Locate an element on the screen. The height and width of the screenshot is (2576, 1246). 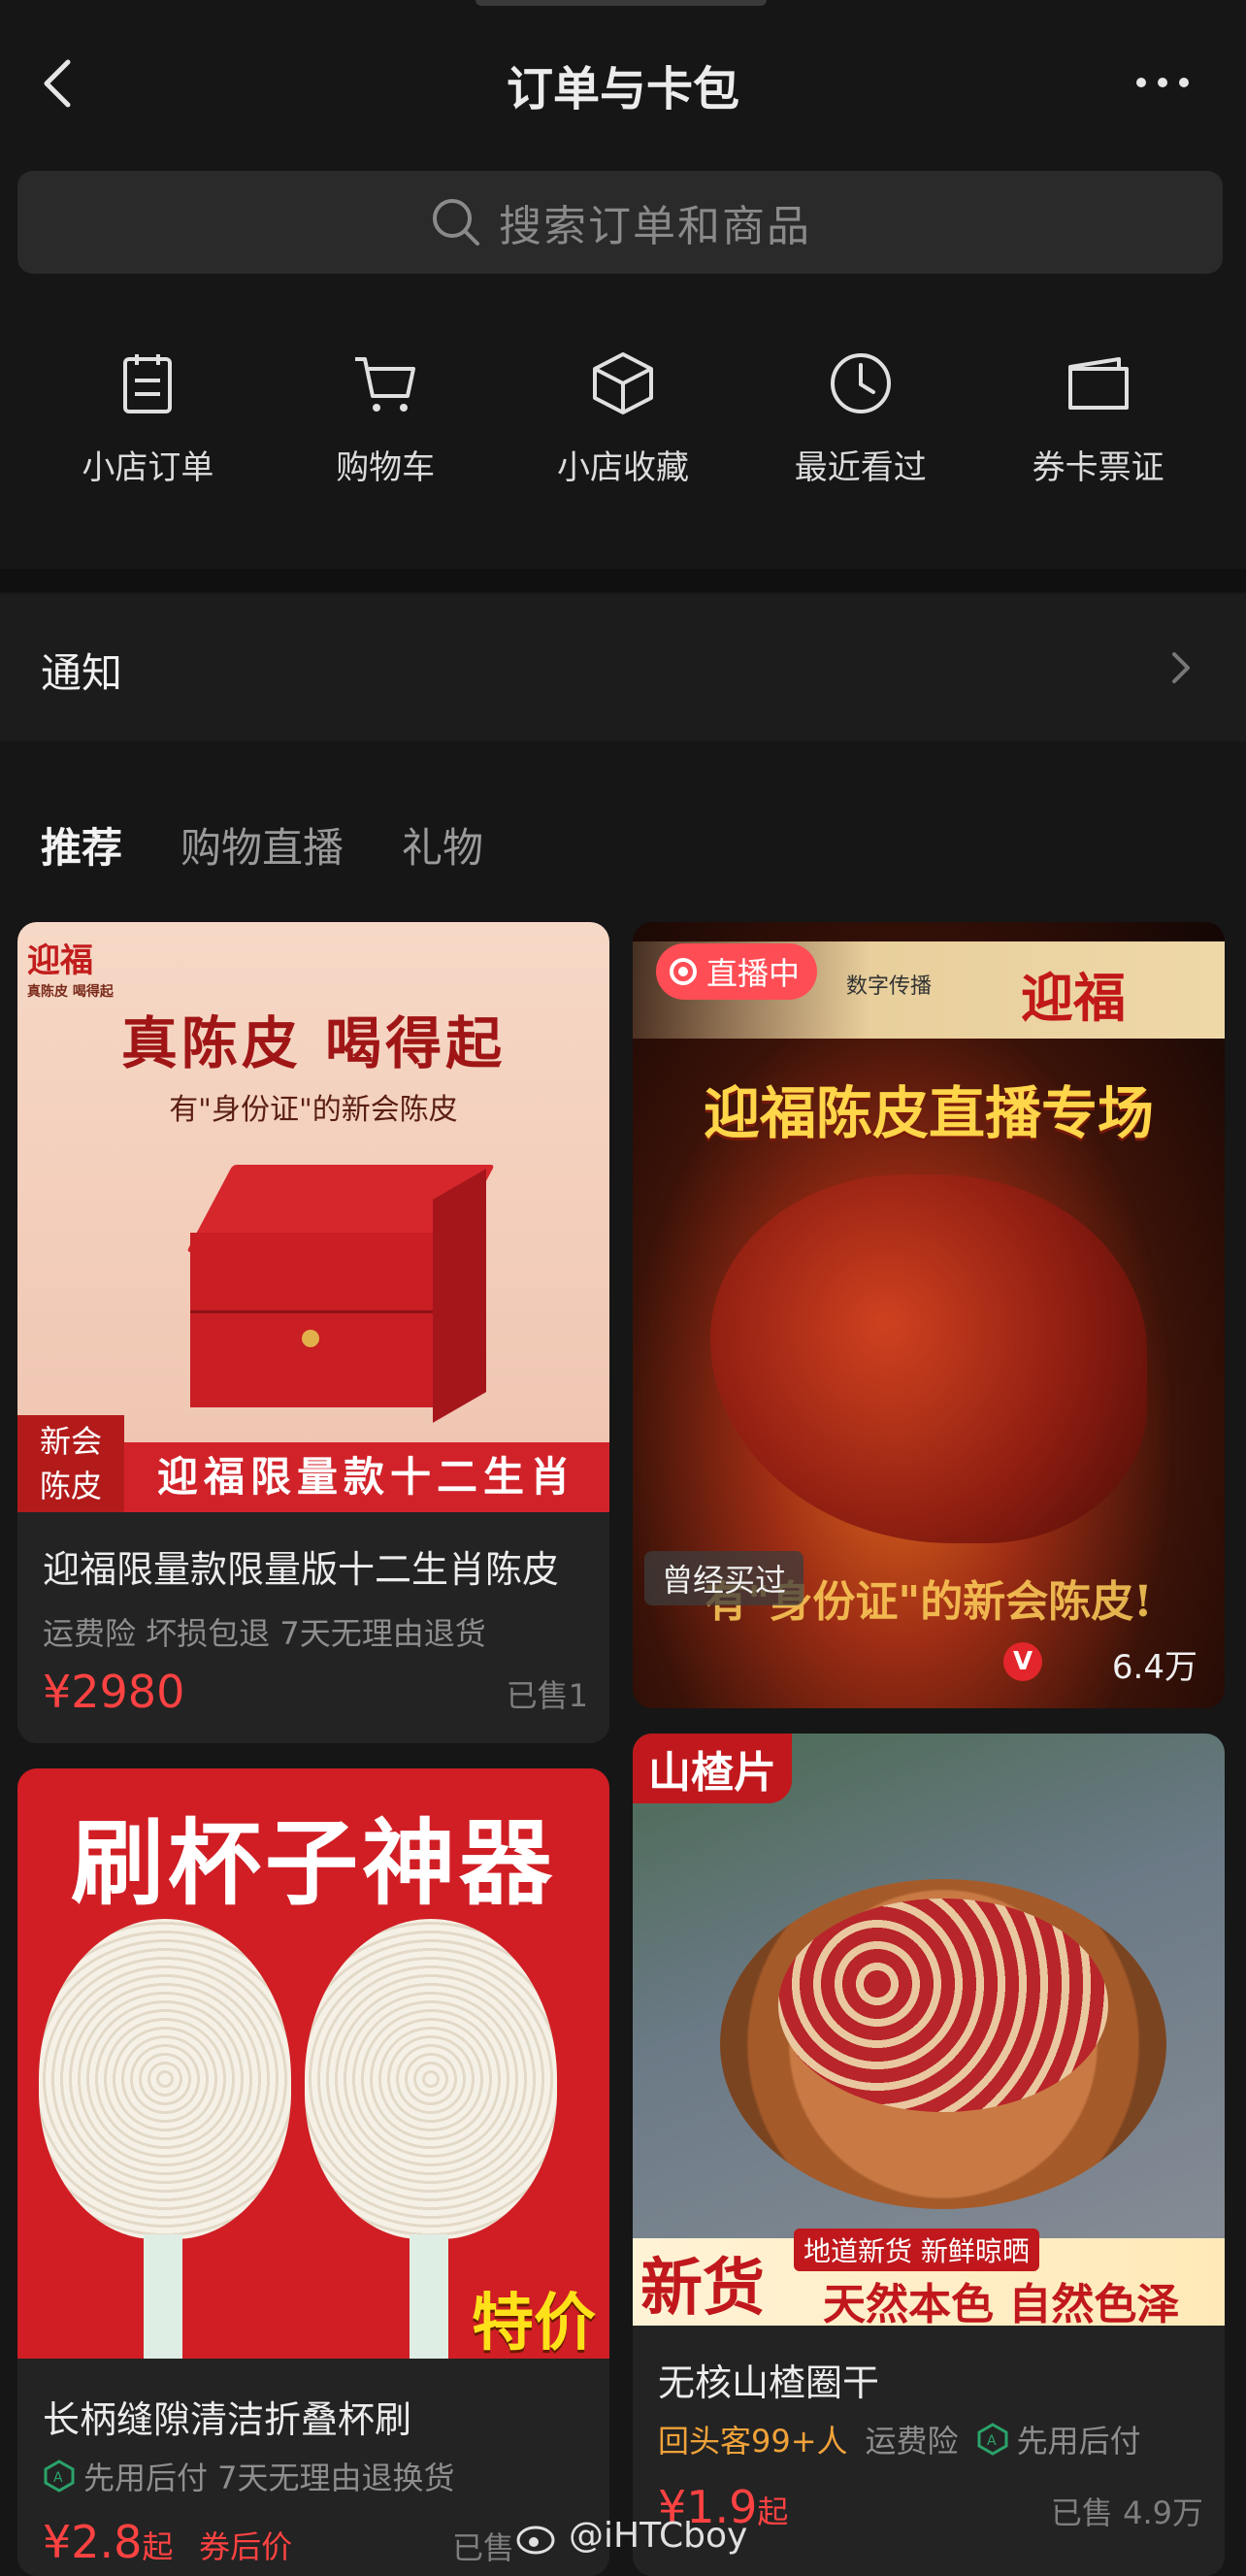
product-price: ¥2980 is located at coordinates (114, 1692).